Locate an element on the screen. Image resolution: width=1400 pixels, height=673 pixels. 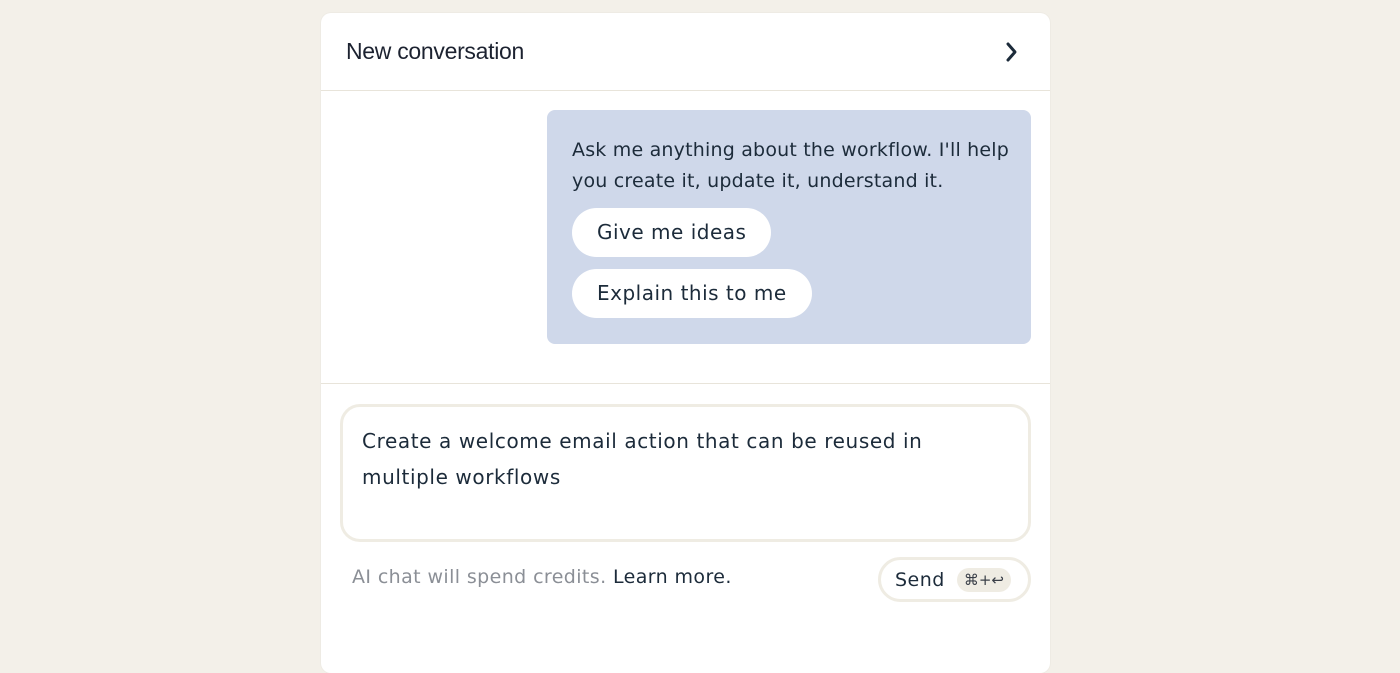
collapse-panel-button is located at coordinates (1012, 52).